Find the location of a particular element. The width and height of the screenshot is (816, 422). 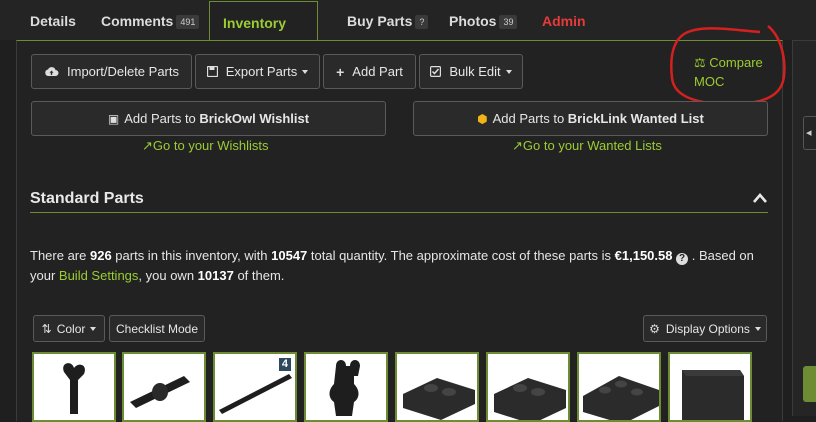

tab-photos: Photos 39 is located at coordinates (483, 20).